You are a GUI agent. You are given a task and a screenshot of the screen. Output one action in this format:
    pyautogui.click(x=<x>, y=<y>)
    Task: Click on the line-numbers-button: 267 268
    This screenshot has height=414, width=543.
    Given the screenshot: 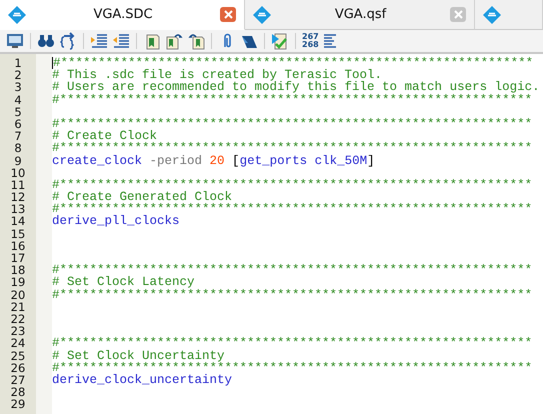 What is the action you would take?
    pyautogui.click(x=310, y=41)
    